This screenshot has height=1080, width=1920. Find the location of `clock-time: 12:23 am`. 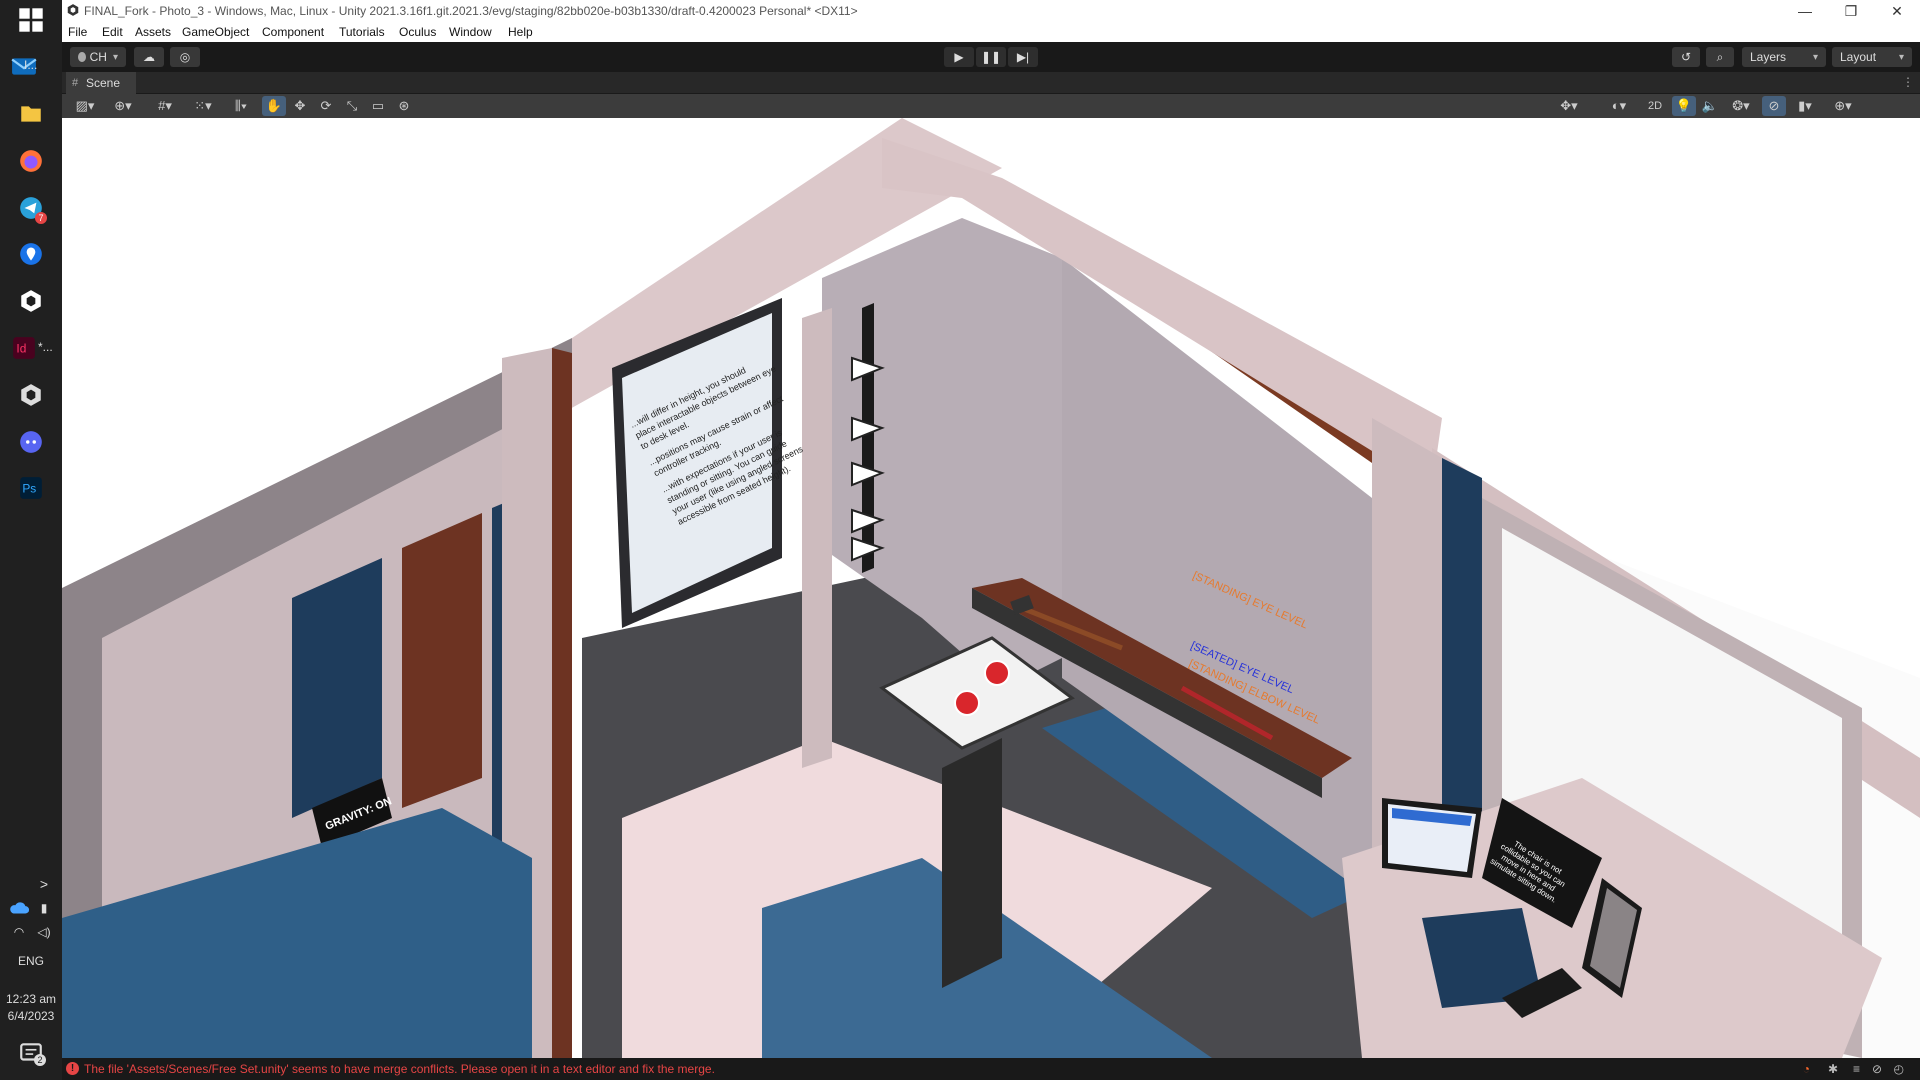

clock-time: 12:23 am is located at coordinates (31, 999).